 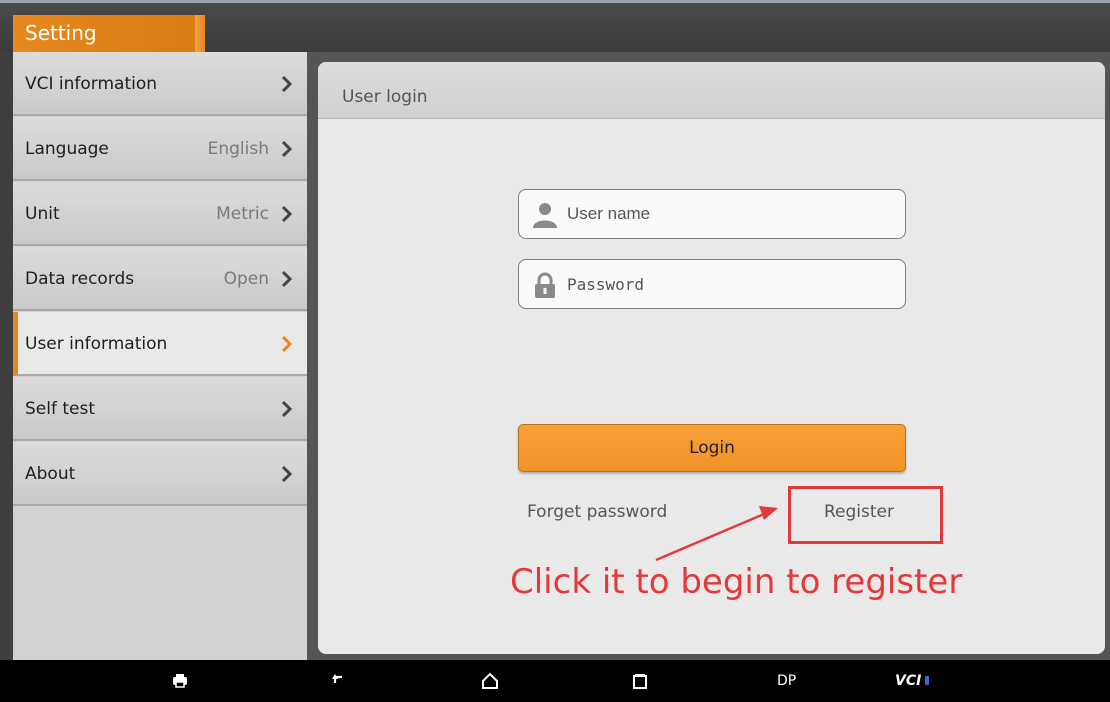 What do you see at coordinates (160, 149) in the screenshot?
I see `sidebar-item-language: Language English` at bounding box center [160, 149].